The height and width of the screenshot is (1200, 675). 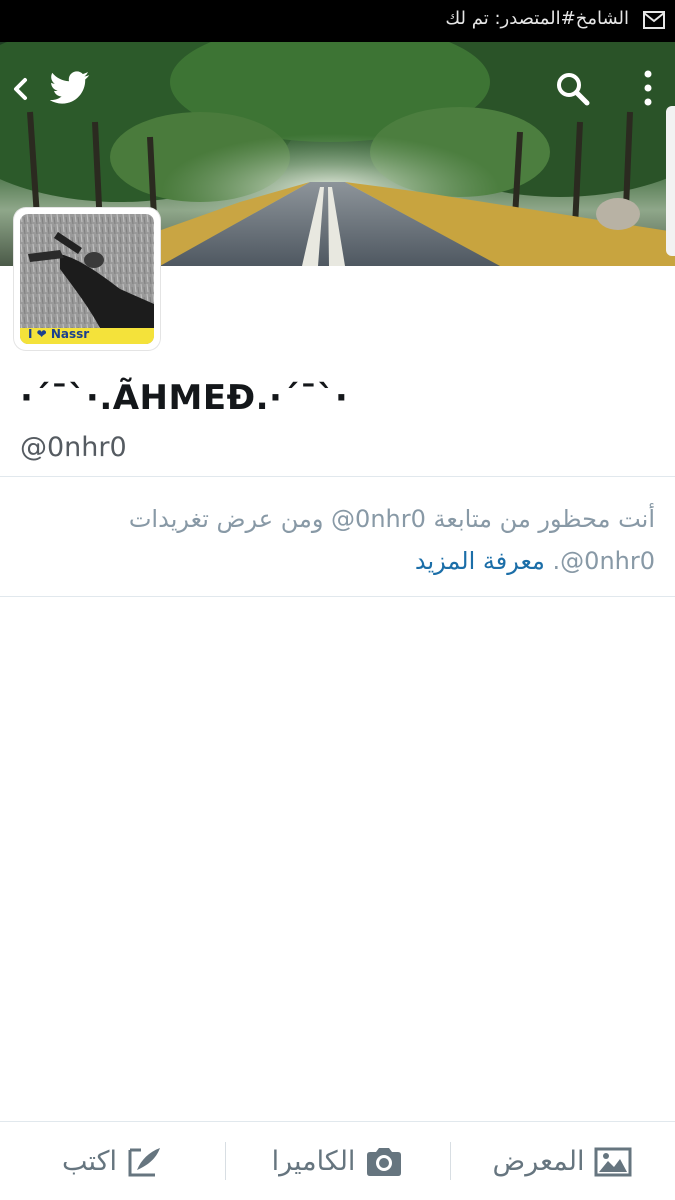 I want to click on mail-icon, so click(x=654, y=20).